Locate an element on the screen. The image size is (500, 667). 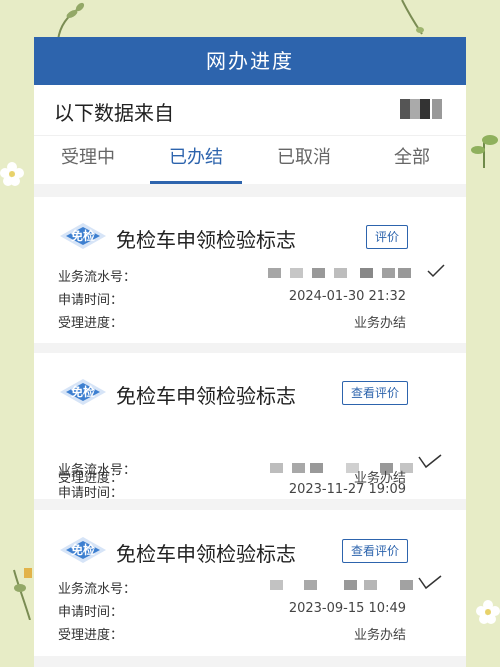
tab-completed: 已办结 is located at coordinates (196, 160).